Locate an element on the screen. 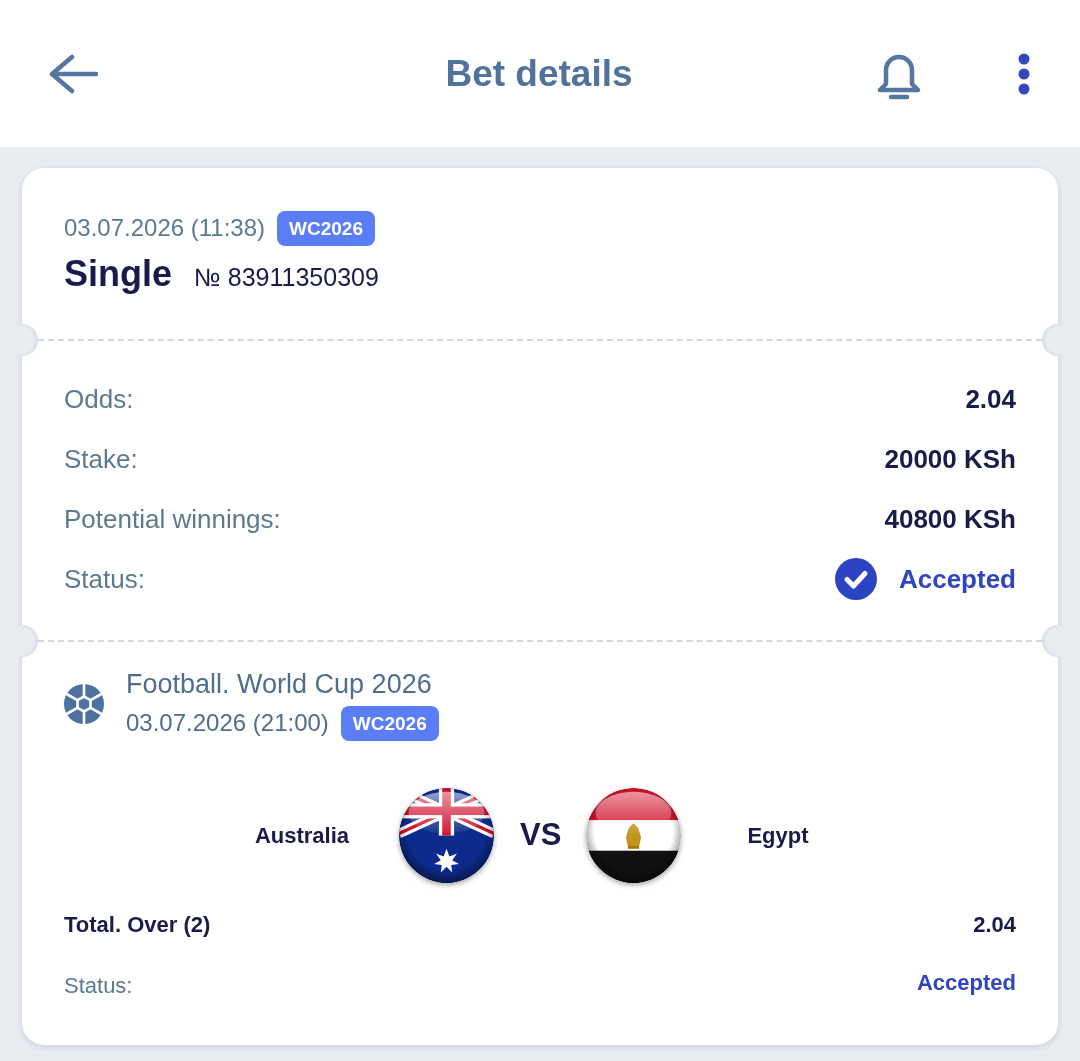  status-label: Status: is located at coordinates (98, 985).